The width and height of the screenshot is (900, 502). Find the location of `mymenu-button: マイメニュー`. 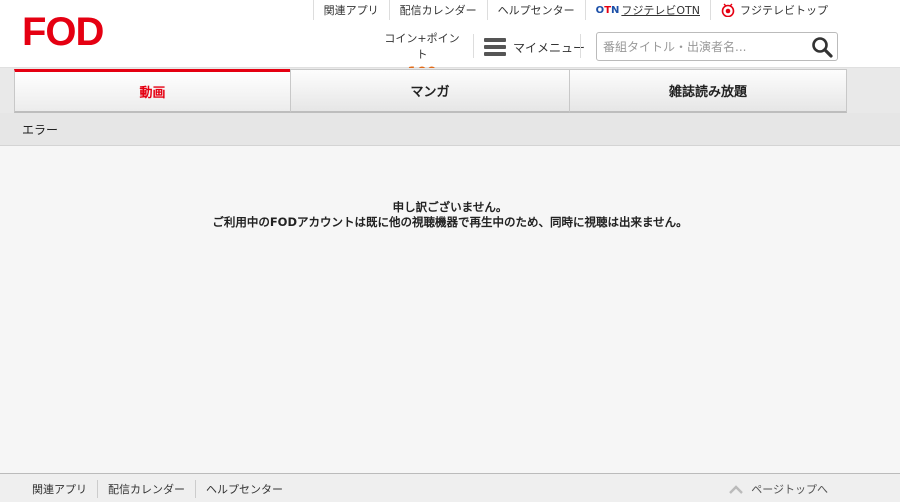

mymenu-button: マイメニュー is located at coordinates (534, 47).